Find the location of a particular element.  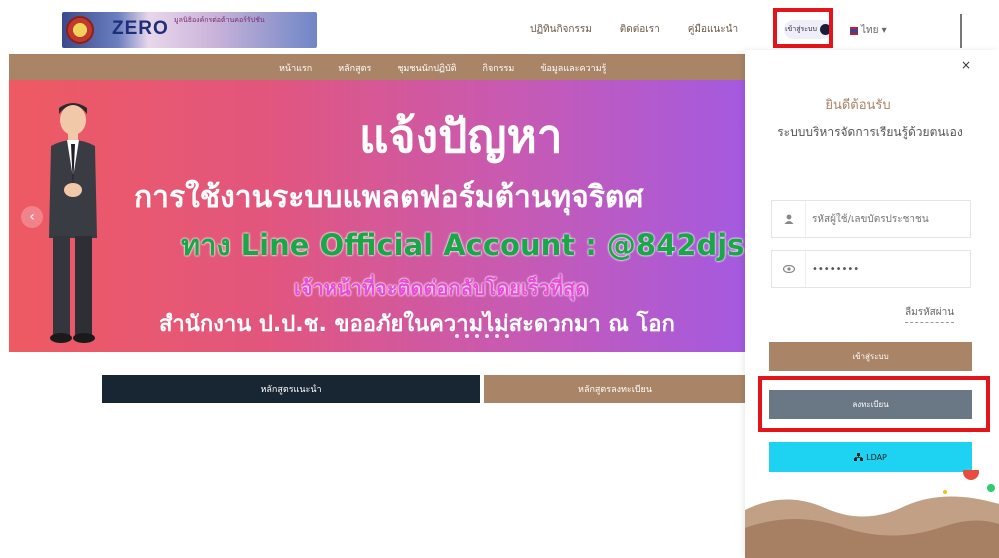

decorative-waves is located at coordinates (872, 514).